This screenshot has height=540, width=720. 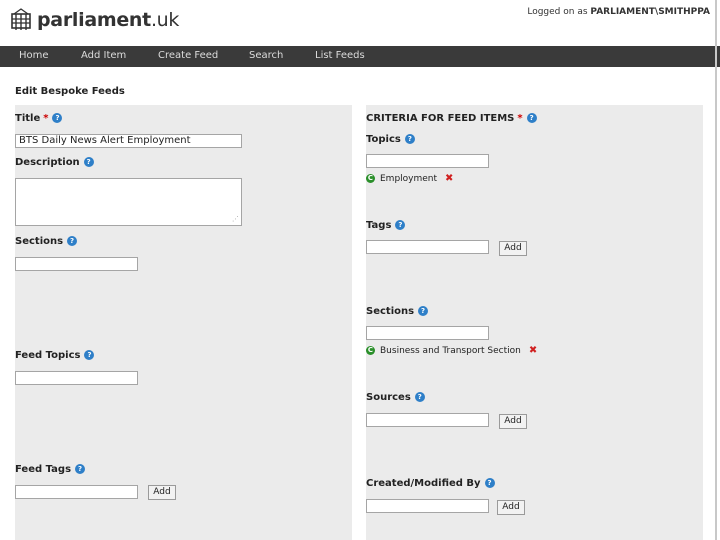 I want to click on description-label-text: Description, so click(x=47, y=162).